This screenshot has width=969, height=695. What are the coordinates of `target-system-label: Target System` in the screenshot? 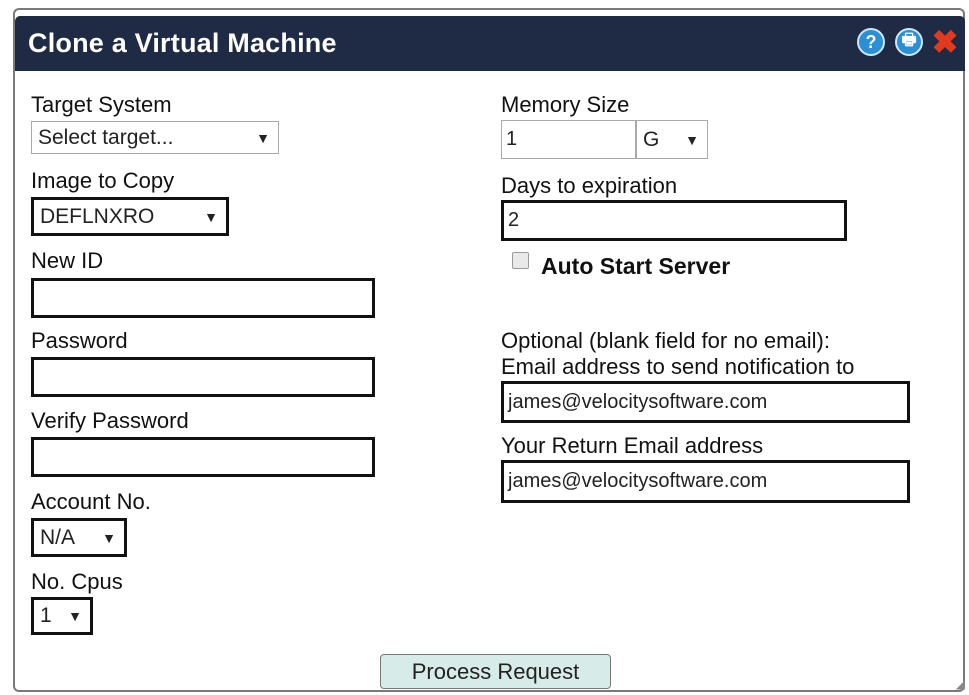 It's located at (101, 104).